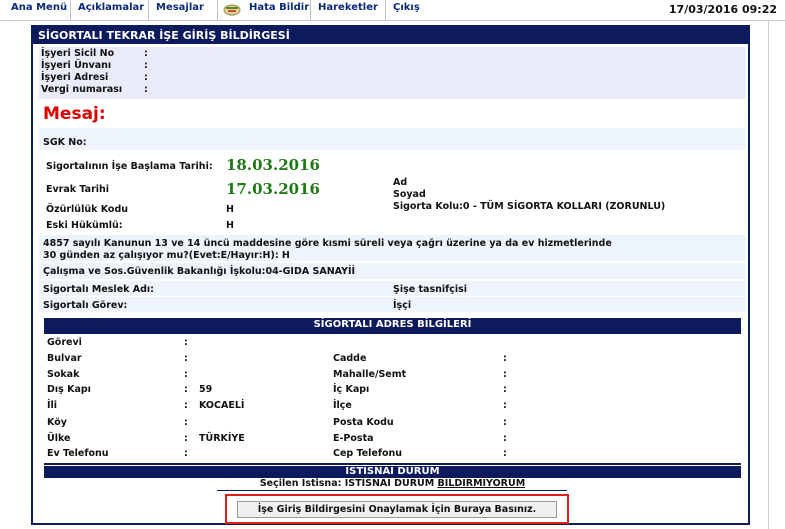 This screenshot has height=529, width=785. Describe the element at coordinates (186, 453) in the screenshot. I see `address-ev-telefonu-colon: :` at that location.